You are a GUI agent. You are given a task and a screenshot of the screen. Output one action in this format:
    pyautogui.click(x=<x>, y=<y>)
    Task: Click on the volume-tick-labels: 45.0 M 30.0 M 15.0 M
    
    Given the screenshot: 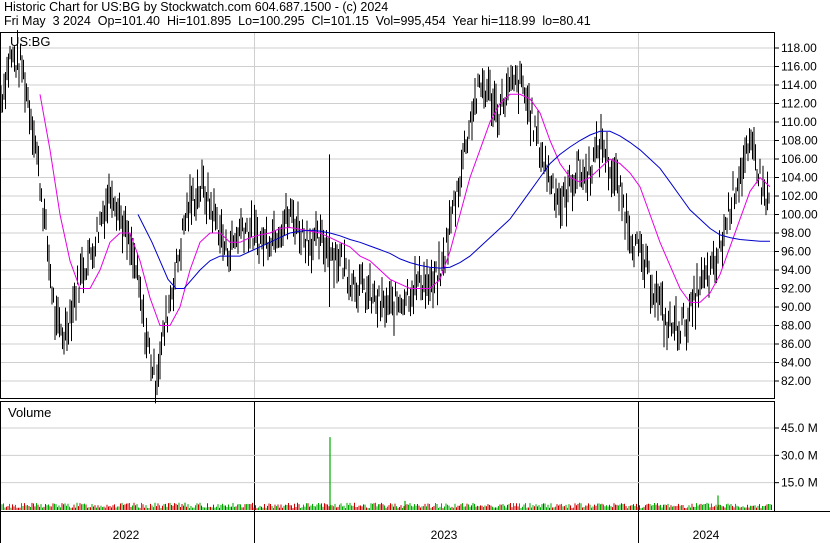 What is the action you would take?
    pyautogui.click(x=799, y=455)
    